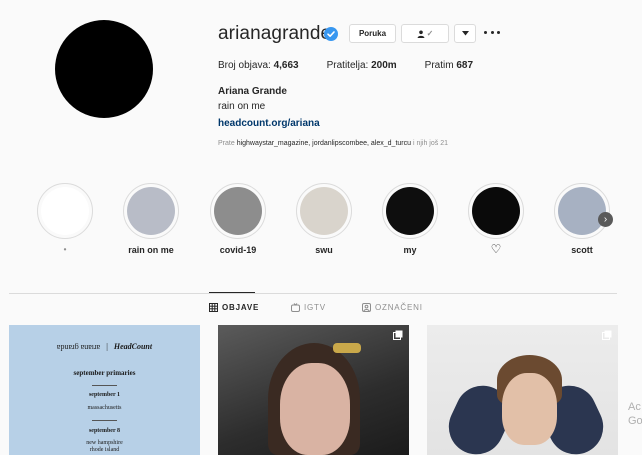  I want to click on message-button: Poruka, so click(372, 33).